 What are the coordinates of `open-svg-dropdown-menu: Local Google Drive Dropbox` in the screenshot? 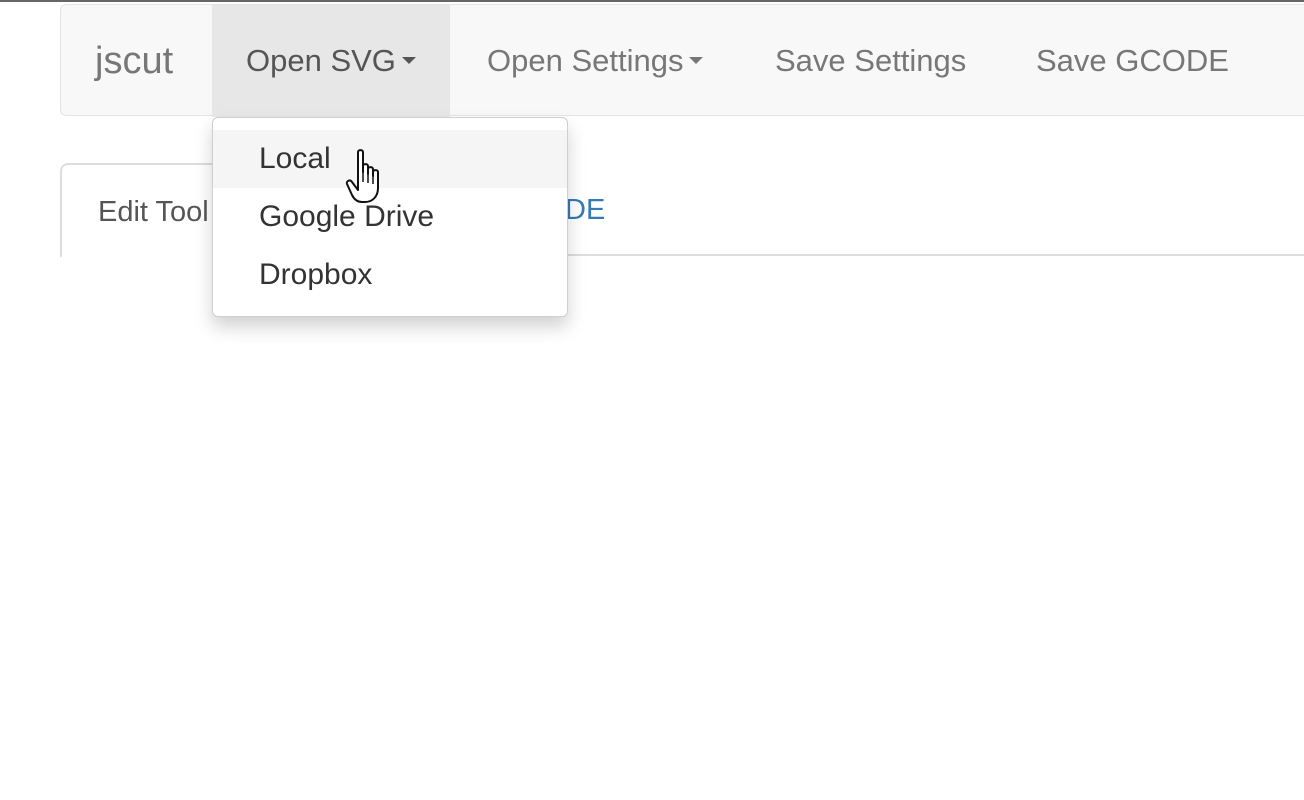 It's located at (390, 217).